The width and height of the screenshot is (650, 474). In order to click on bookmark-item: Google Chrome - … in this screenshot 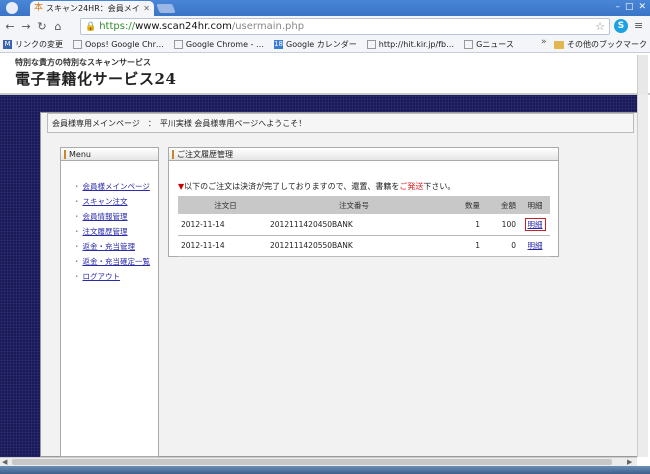, I will do `click(218, 44)`.